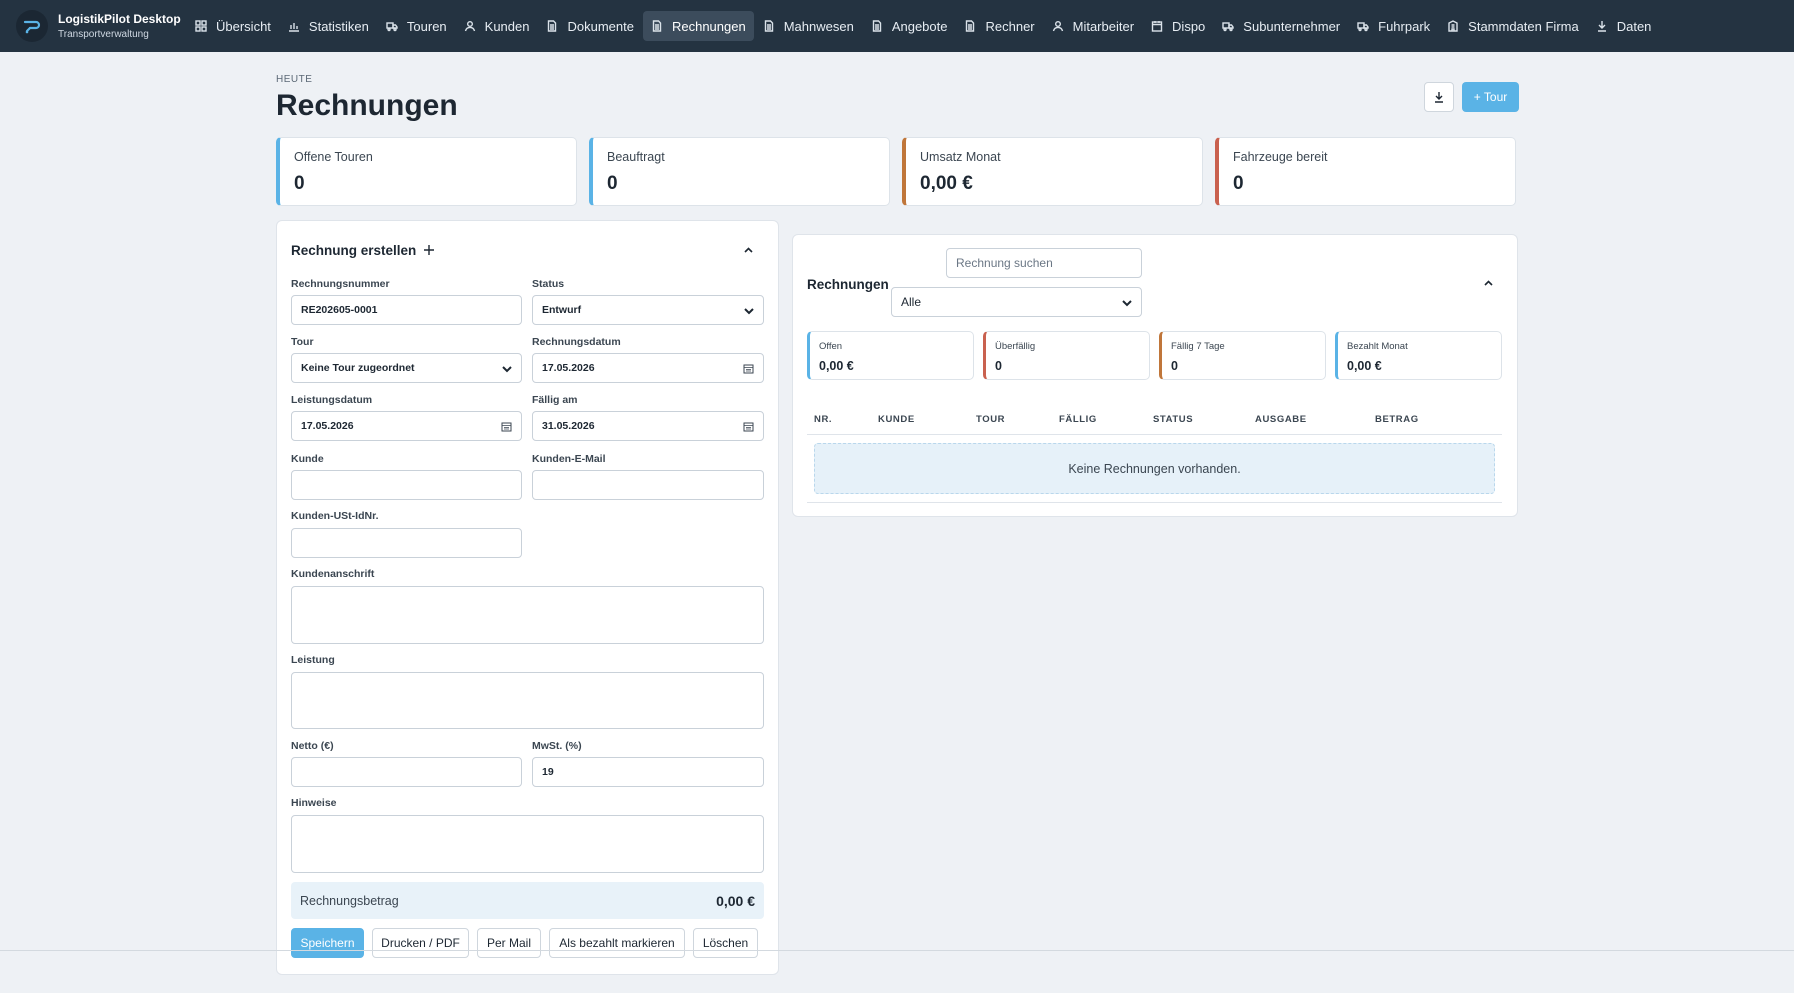 The image size is (1794, 993). Describe the element at coordinates (406, 310) in the screenshot. I see `invoice-number-input: RE202605-0001` at that location.